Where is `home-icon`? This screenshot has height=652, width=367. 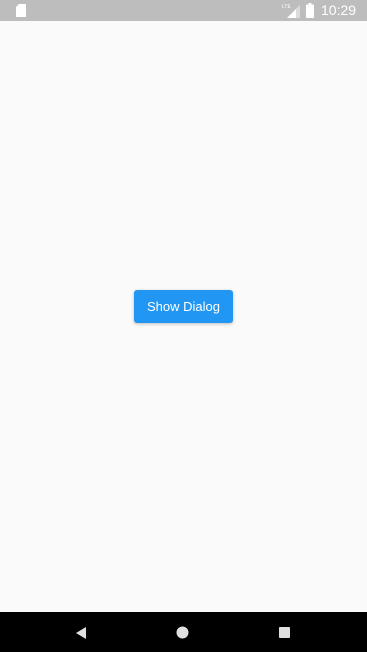 home-icon is located at coordinates (182, 632).